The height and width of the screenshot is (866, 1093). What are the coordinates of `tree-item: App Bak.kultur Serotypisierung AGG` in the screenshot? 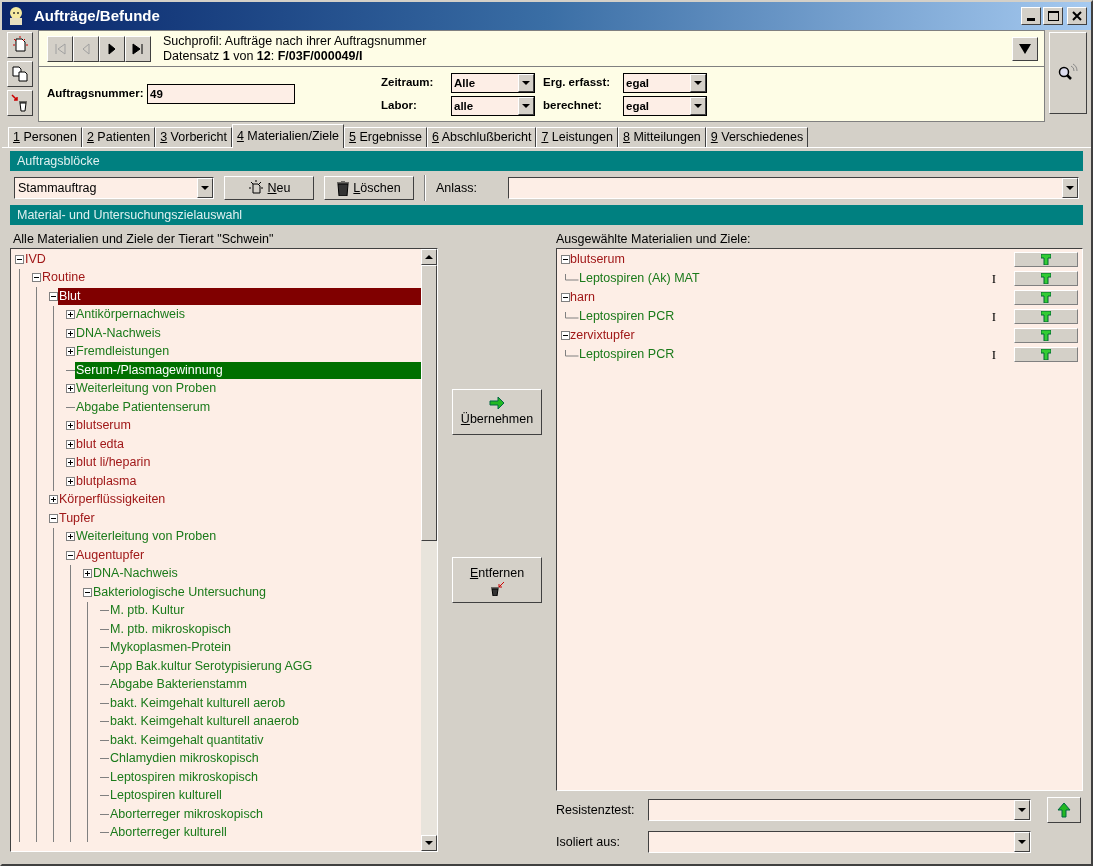 It's located at (211, 666).